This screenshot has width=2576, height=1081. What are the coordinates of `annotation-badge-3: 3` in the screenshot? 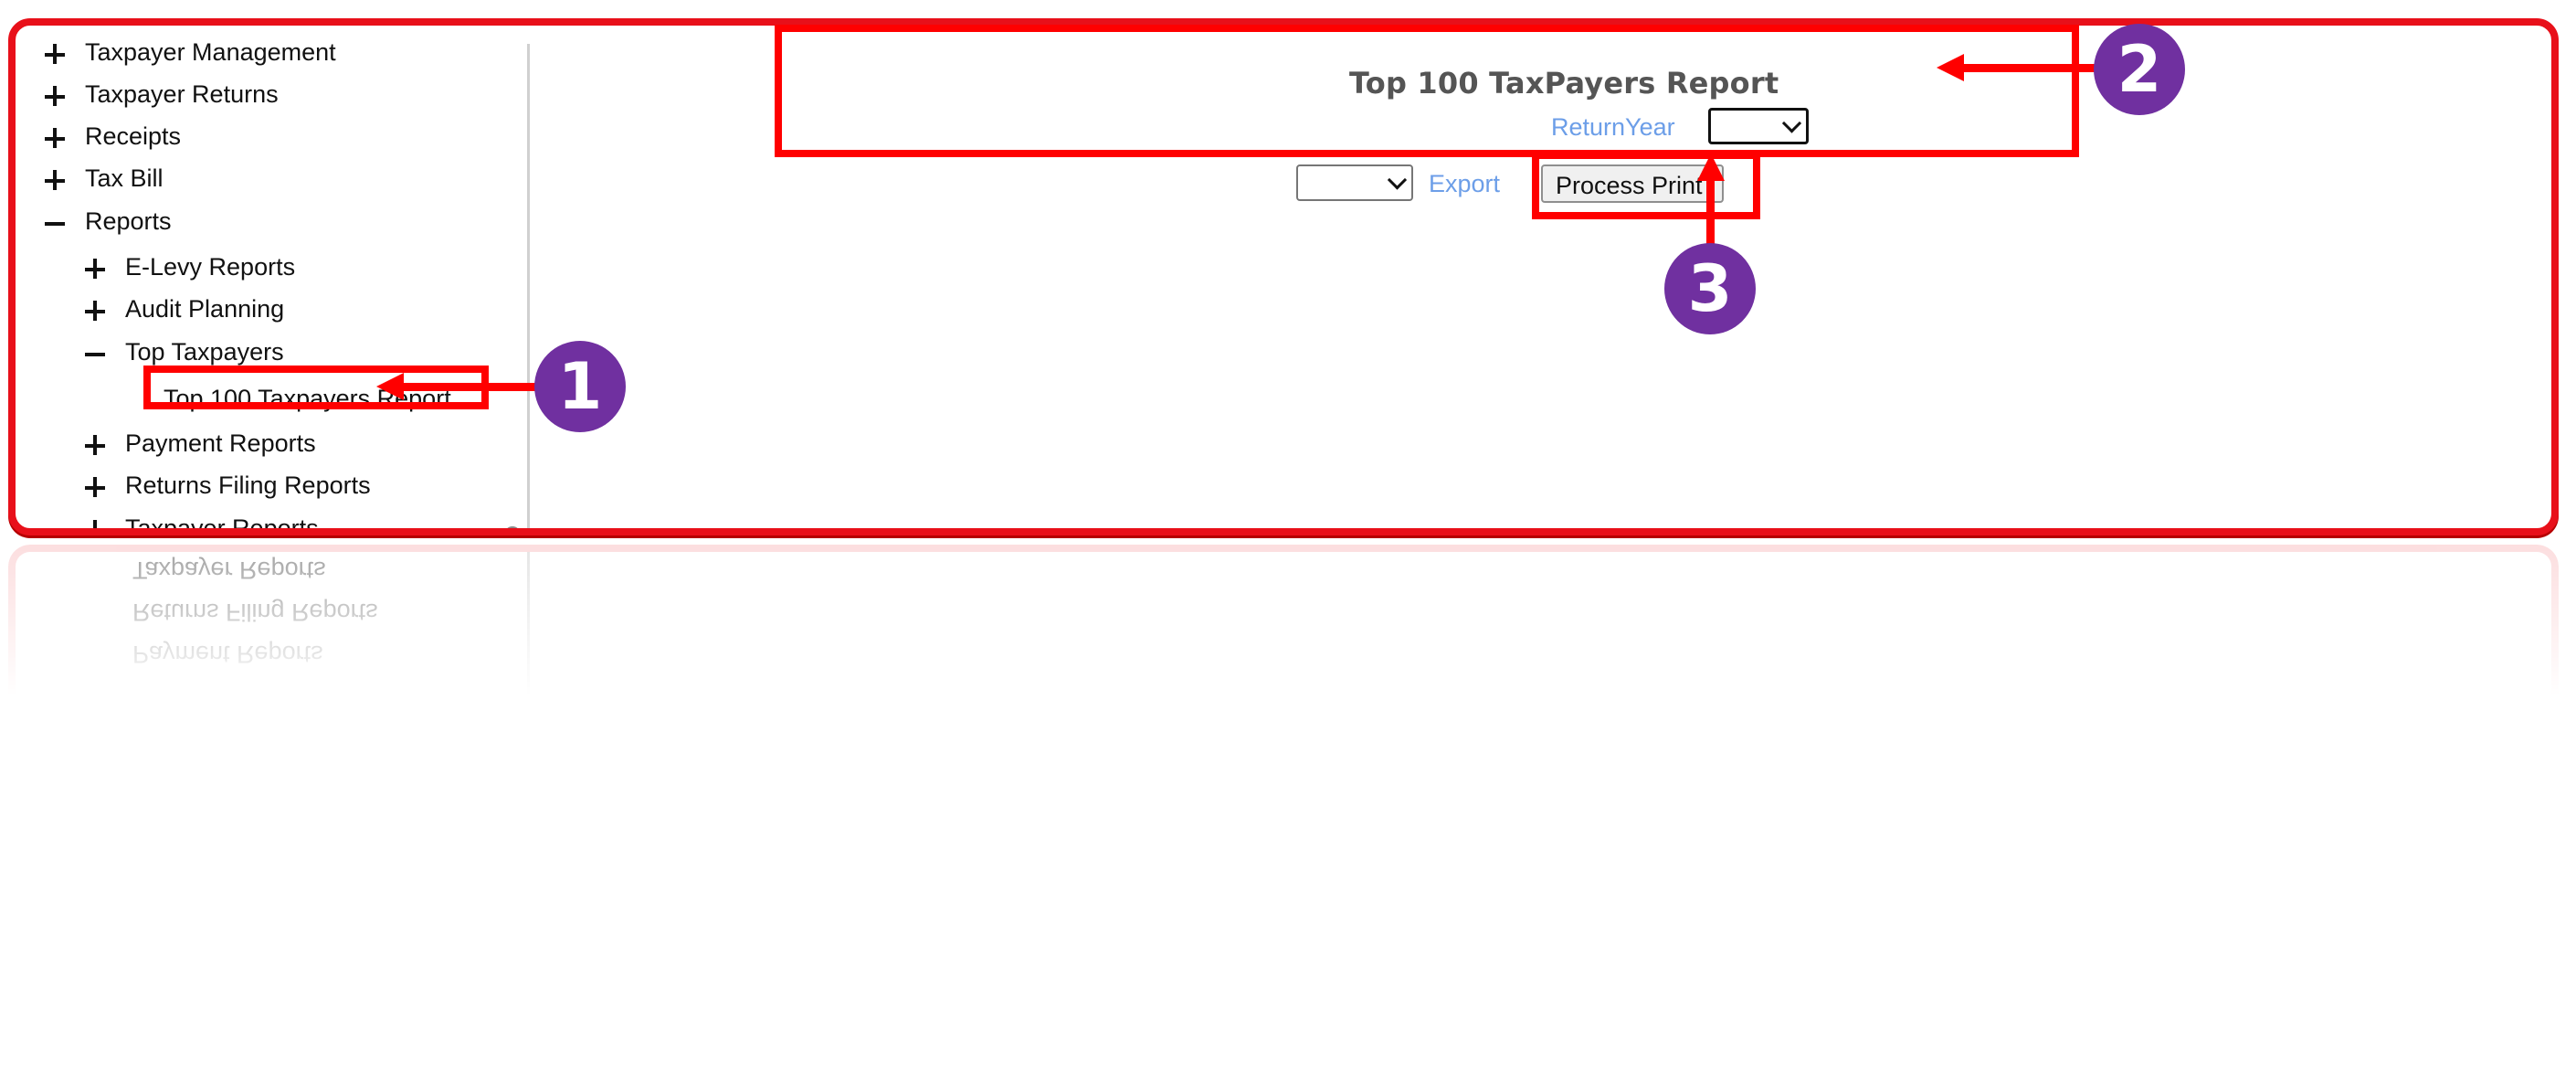 It's located at (1710, 288).